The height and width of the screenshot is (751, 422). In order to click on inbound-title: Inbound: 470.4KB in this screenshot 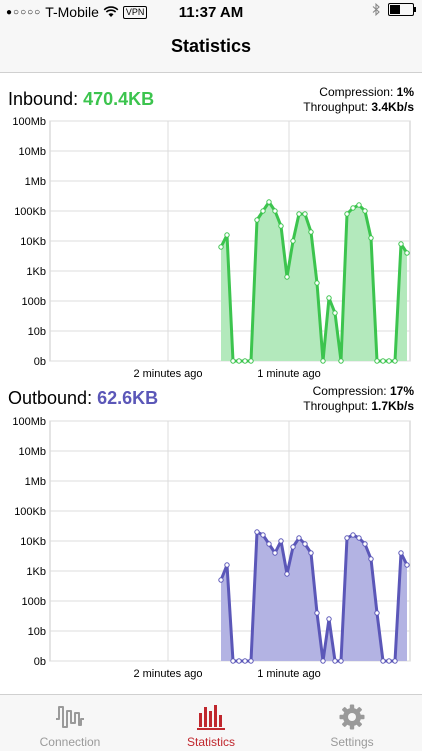, I will do `click(81, 99)`.